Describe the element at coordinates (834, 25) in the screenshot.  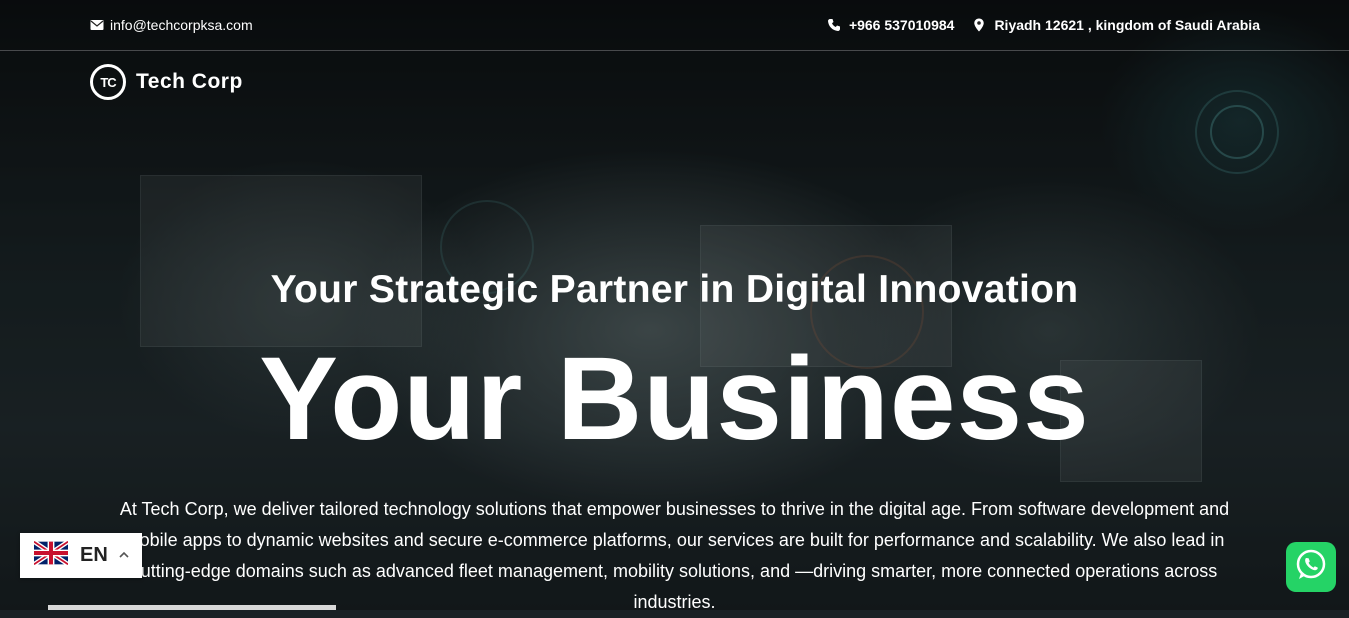
I see `phone-icon` at that location.